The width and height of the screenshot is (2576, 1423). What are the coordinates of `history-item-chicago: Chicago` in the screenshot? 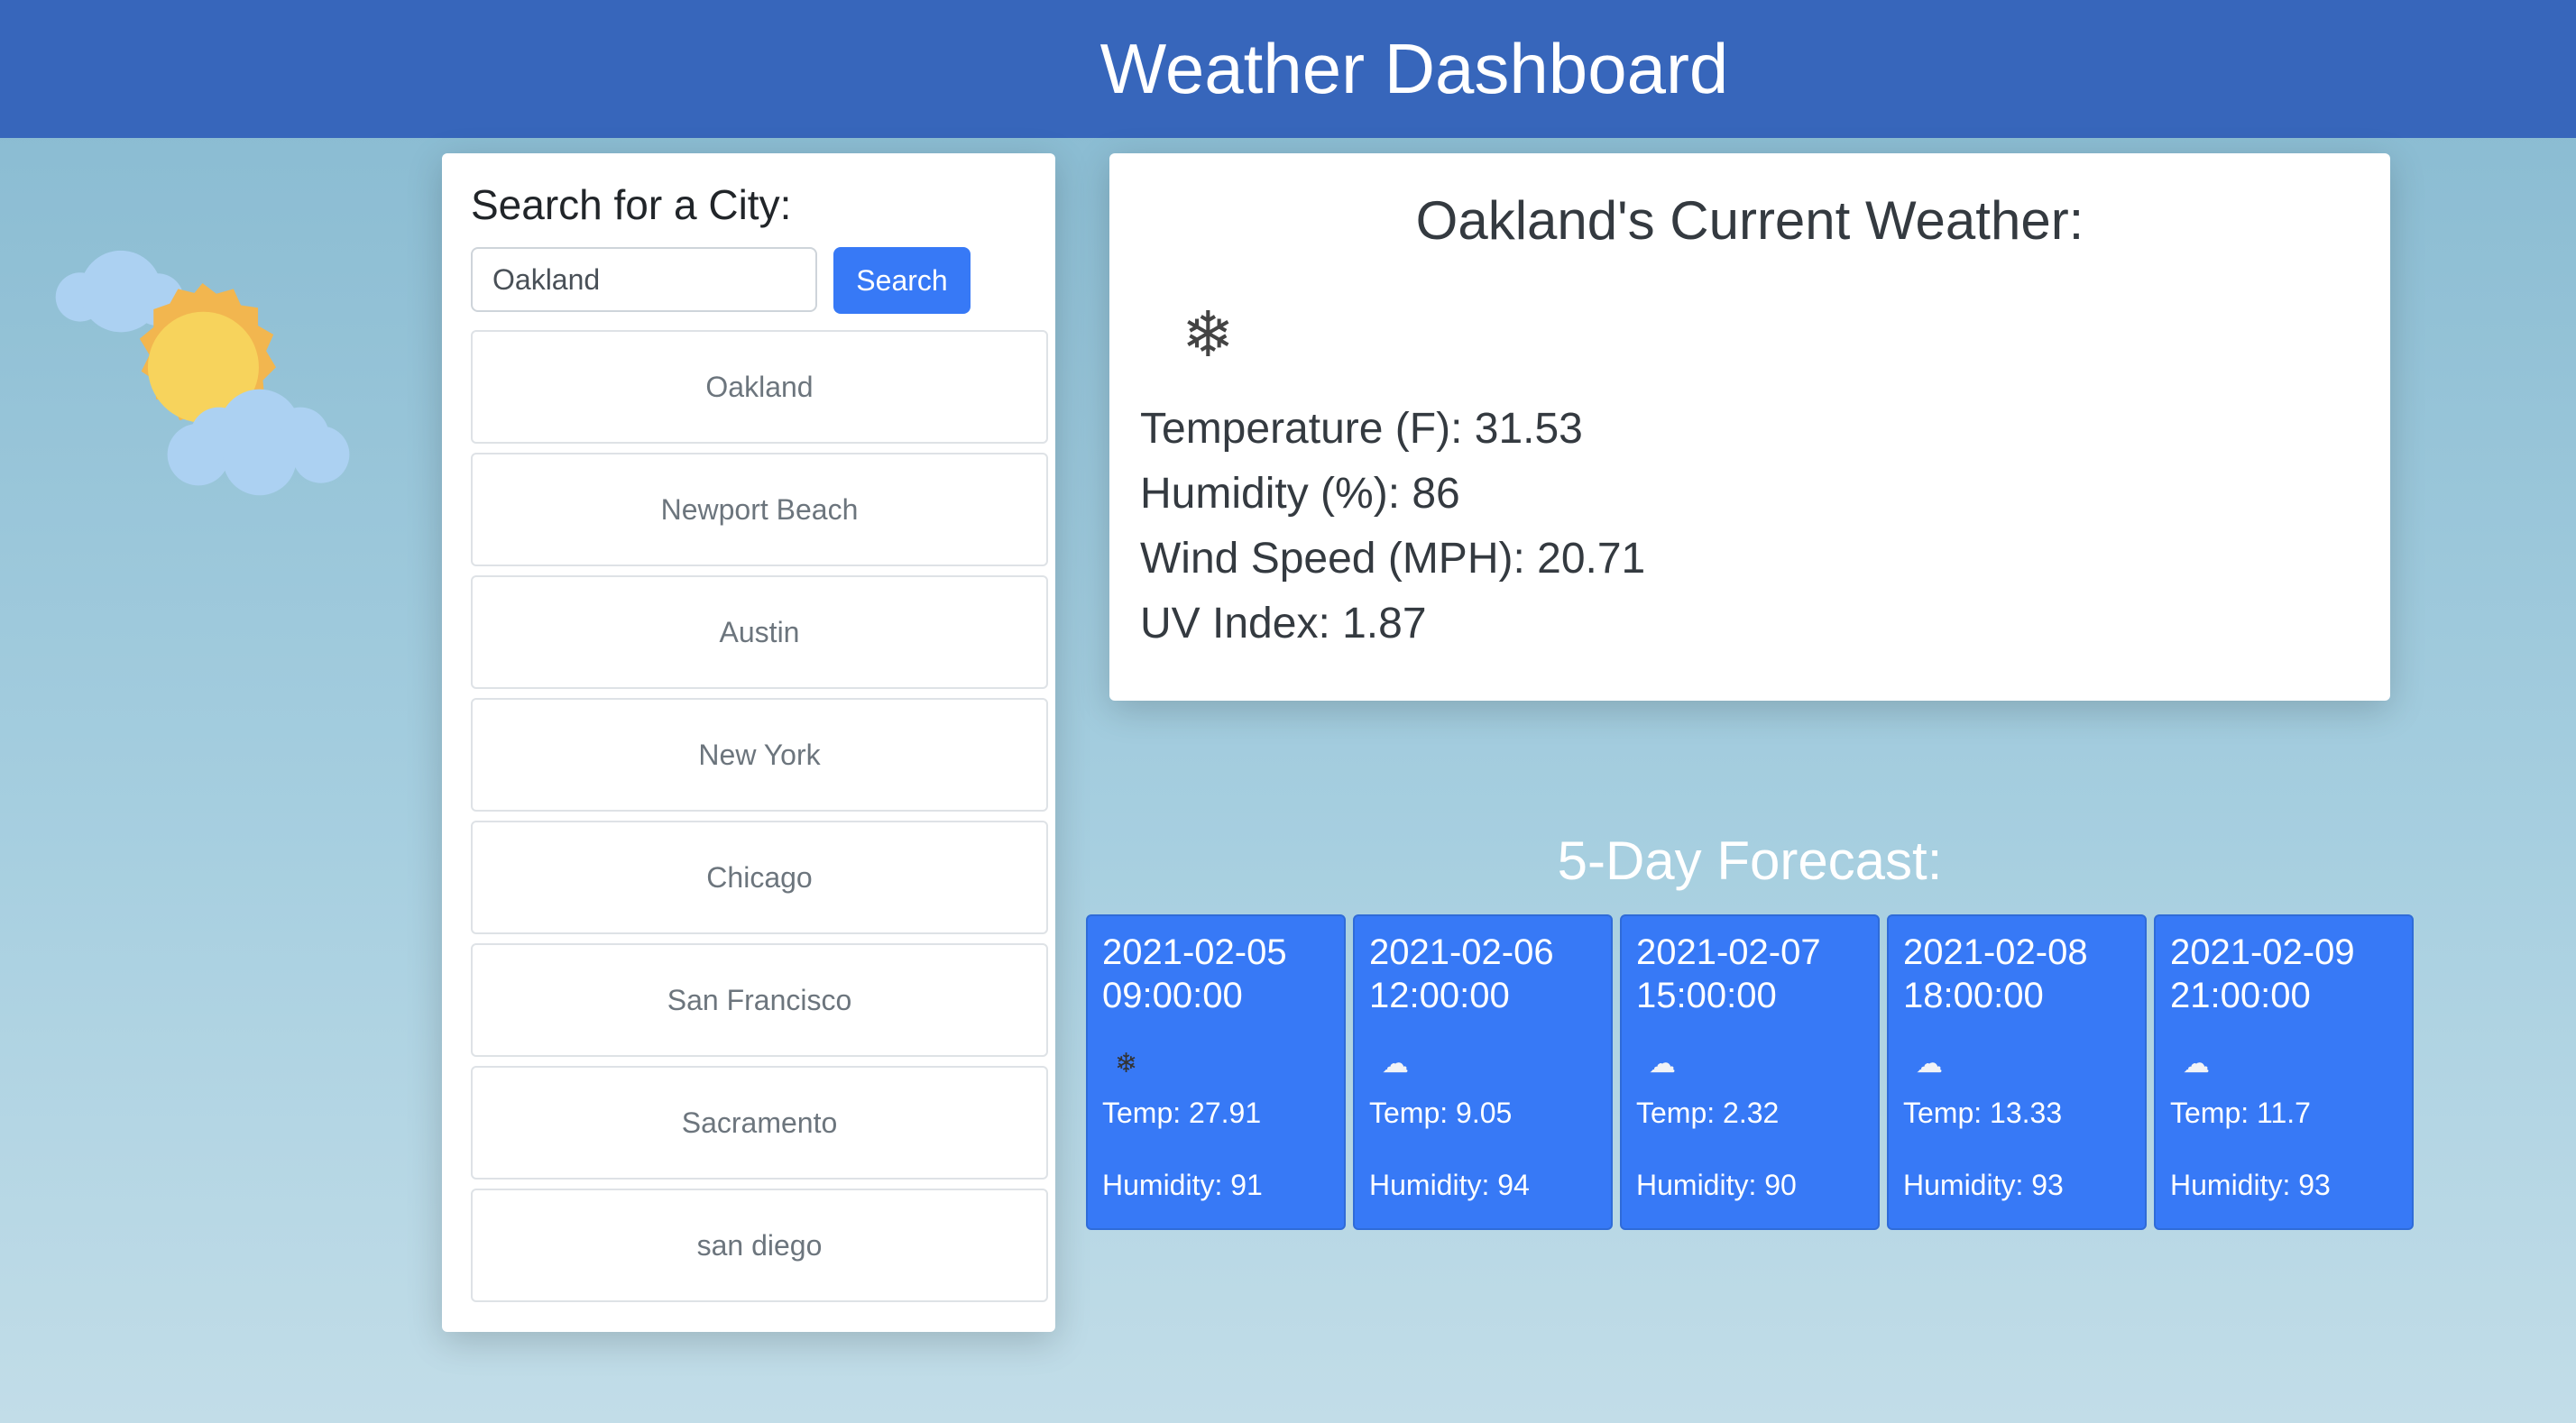 It's located at (759, 877).